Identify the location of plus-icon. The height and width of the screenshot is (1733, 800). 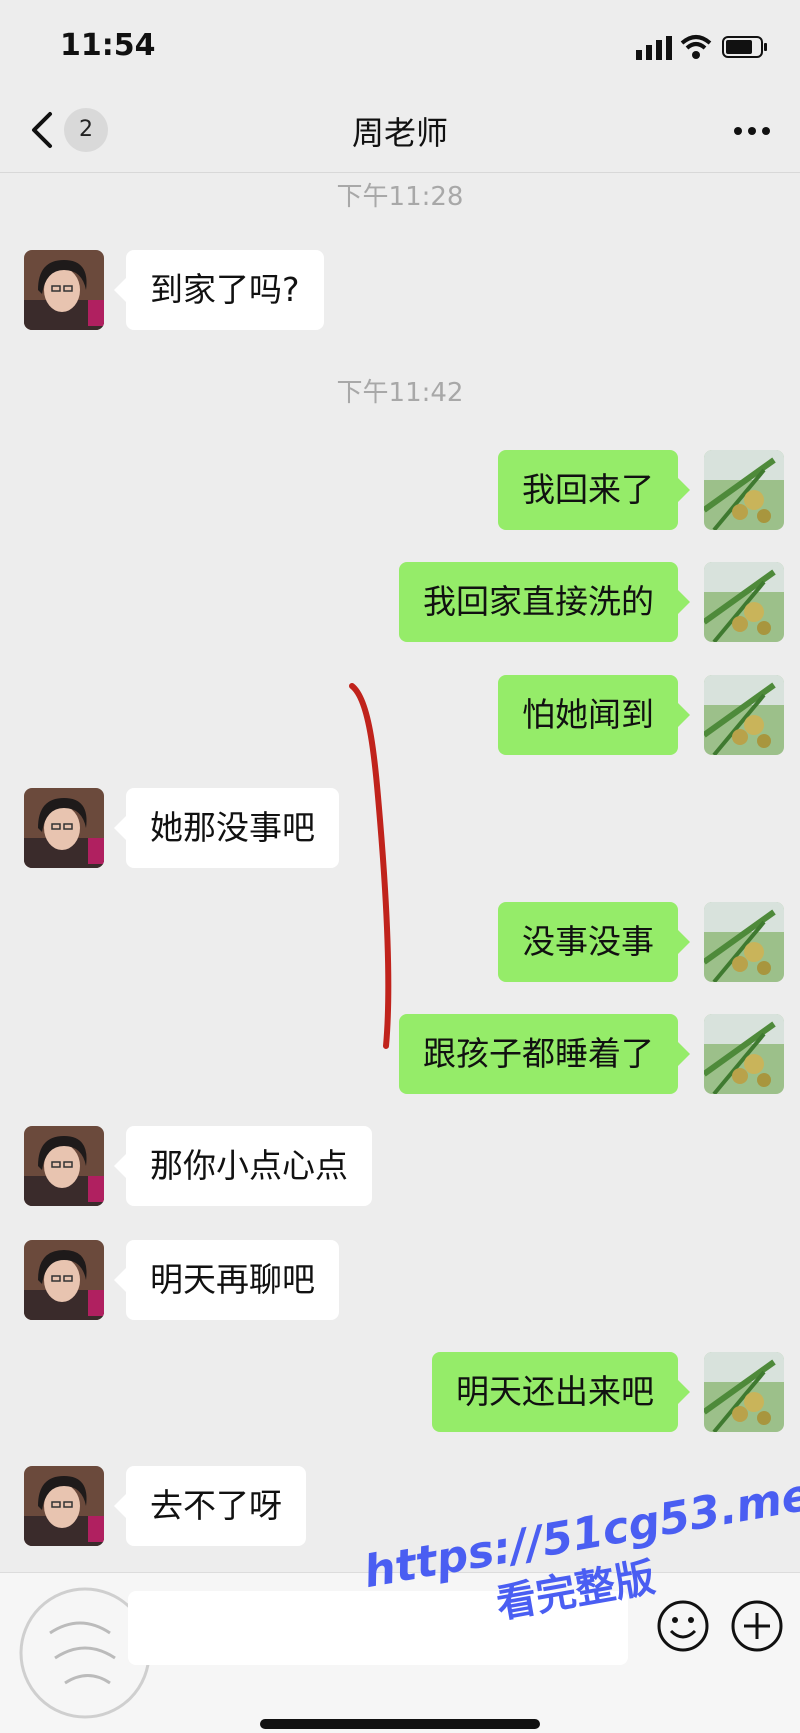
(757, 1626).